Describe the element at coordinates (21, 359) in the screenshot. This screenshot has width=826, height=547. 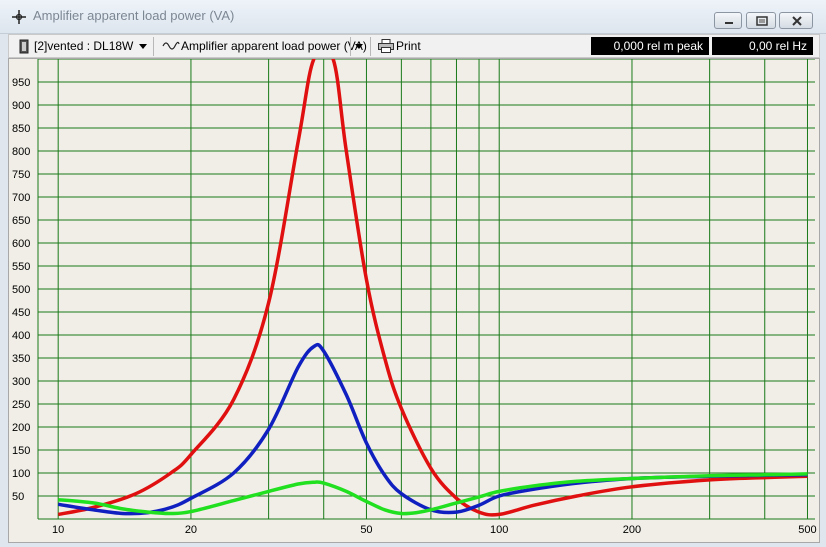
I see `y-tick-label: 350` at that location.